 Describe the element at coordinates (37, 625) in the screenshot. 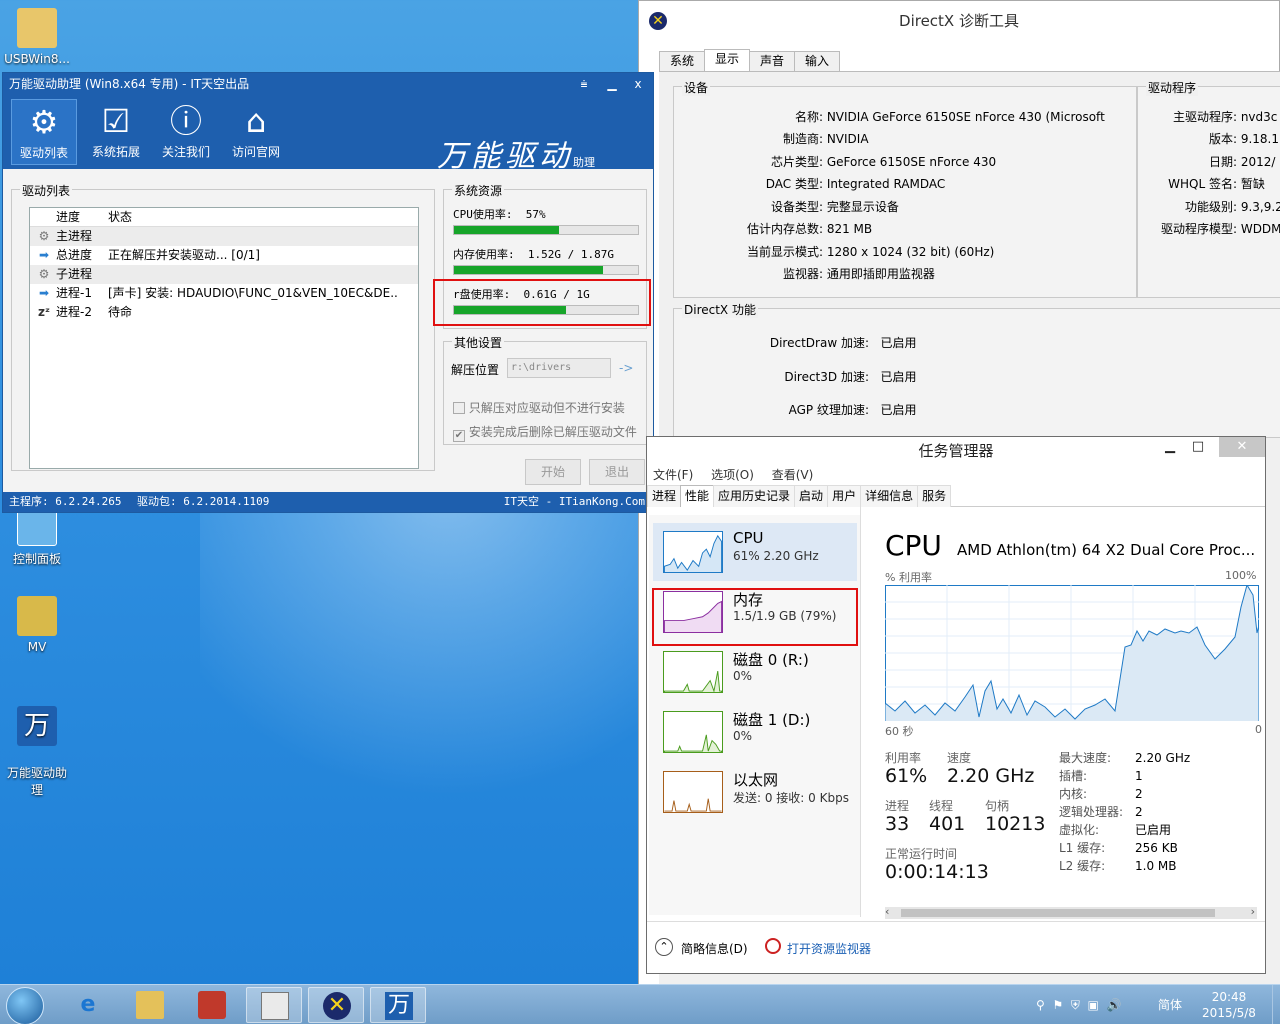

I see `desktop-icon-mv: MV` at that location.